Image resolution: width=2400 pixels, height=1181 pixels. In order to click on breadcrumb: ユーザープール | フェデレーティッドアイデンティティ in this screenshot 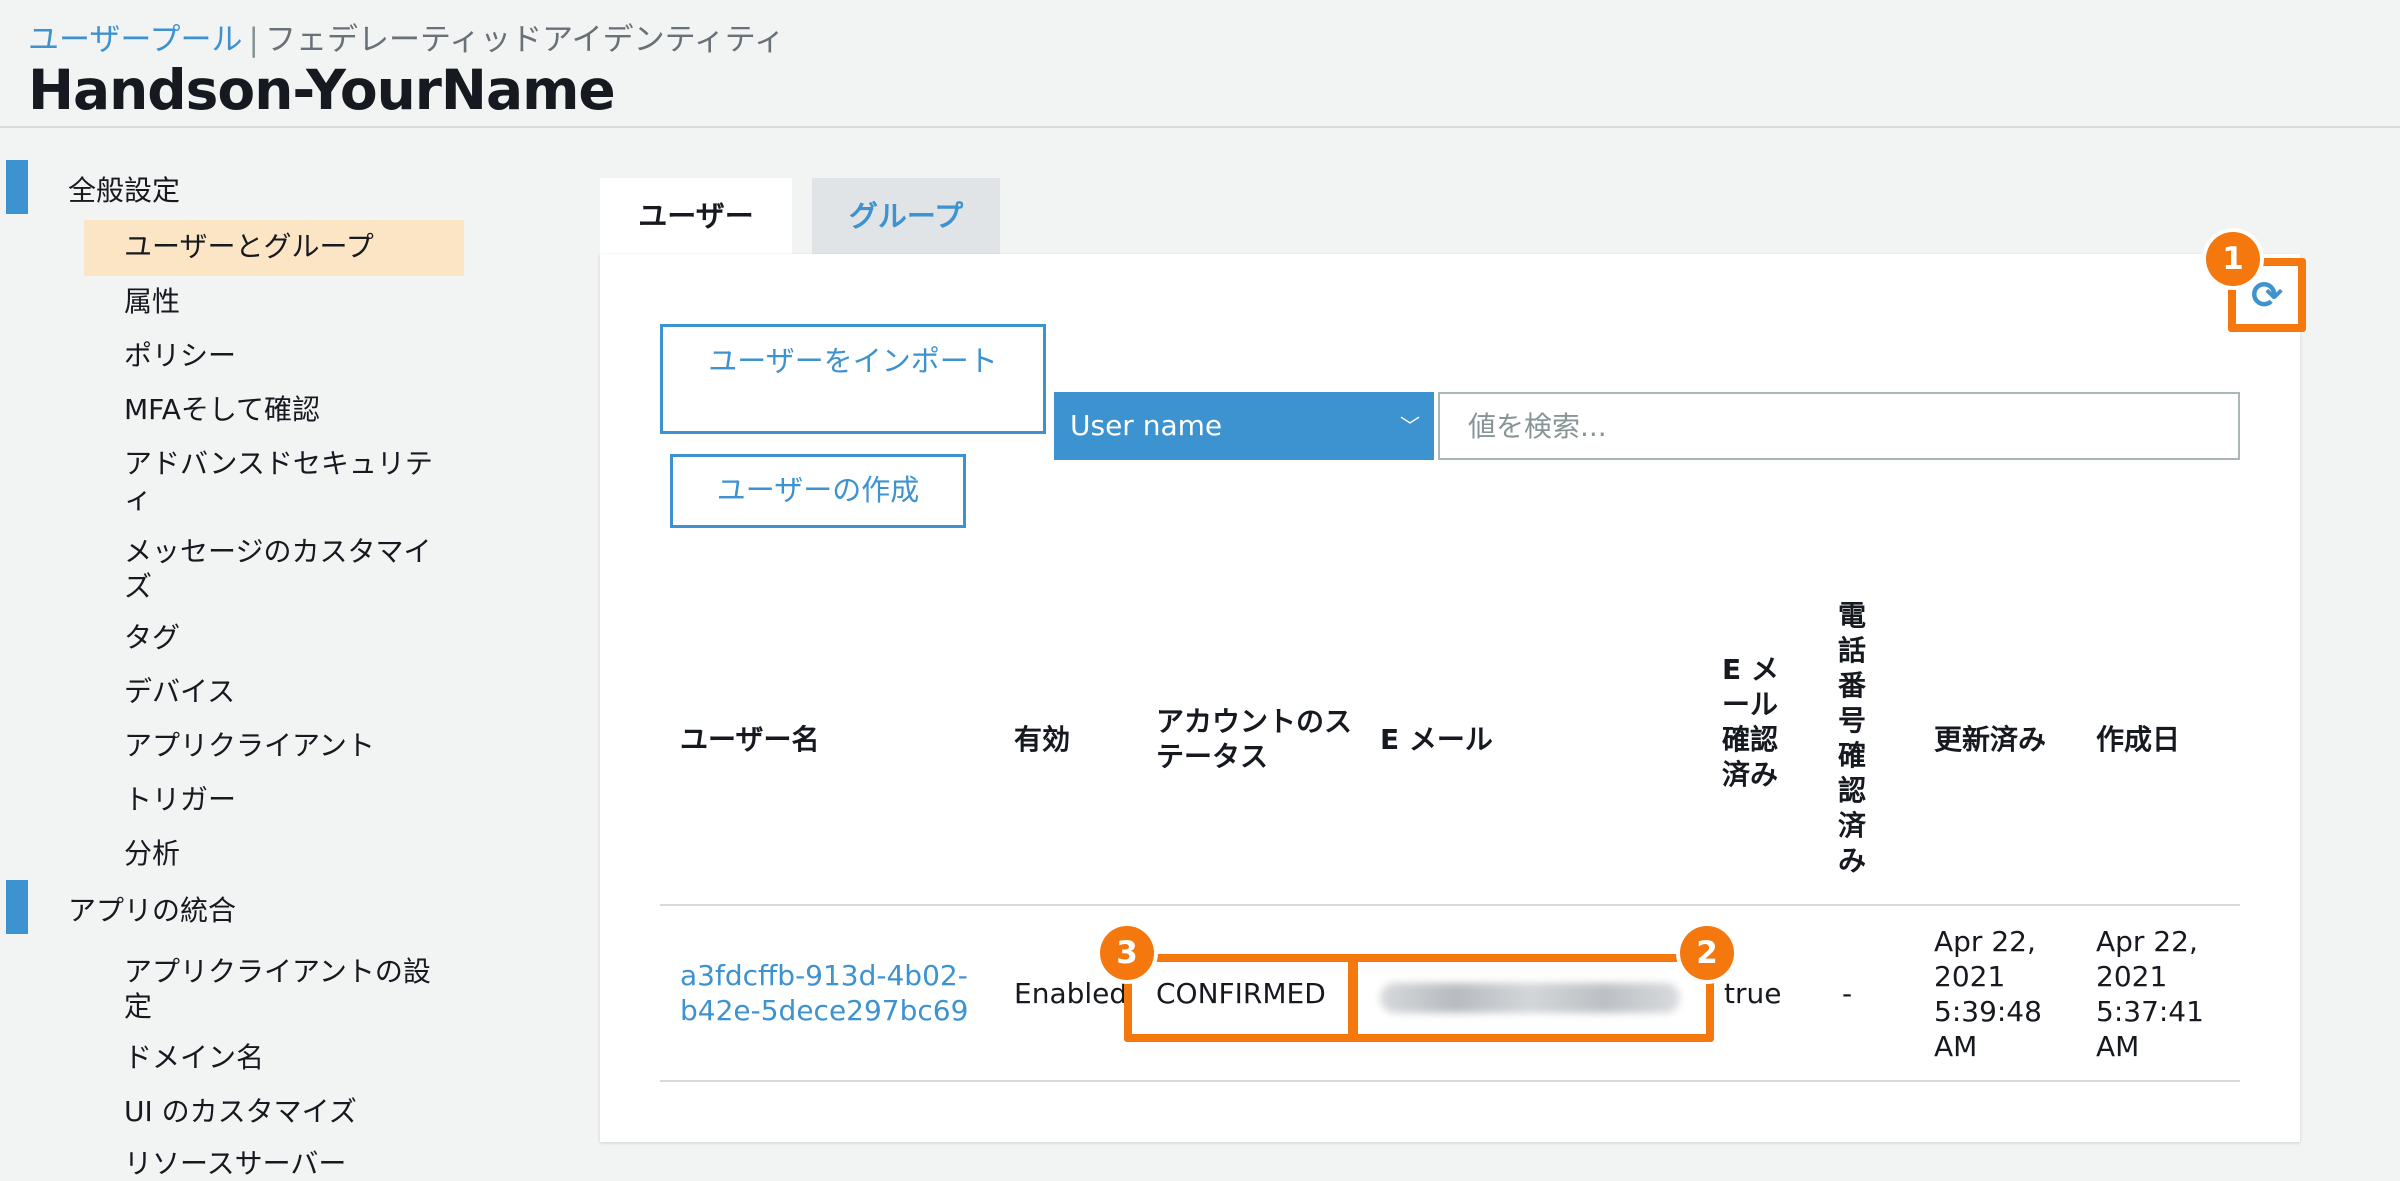, I will do `click(406, 36)`.